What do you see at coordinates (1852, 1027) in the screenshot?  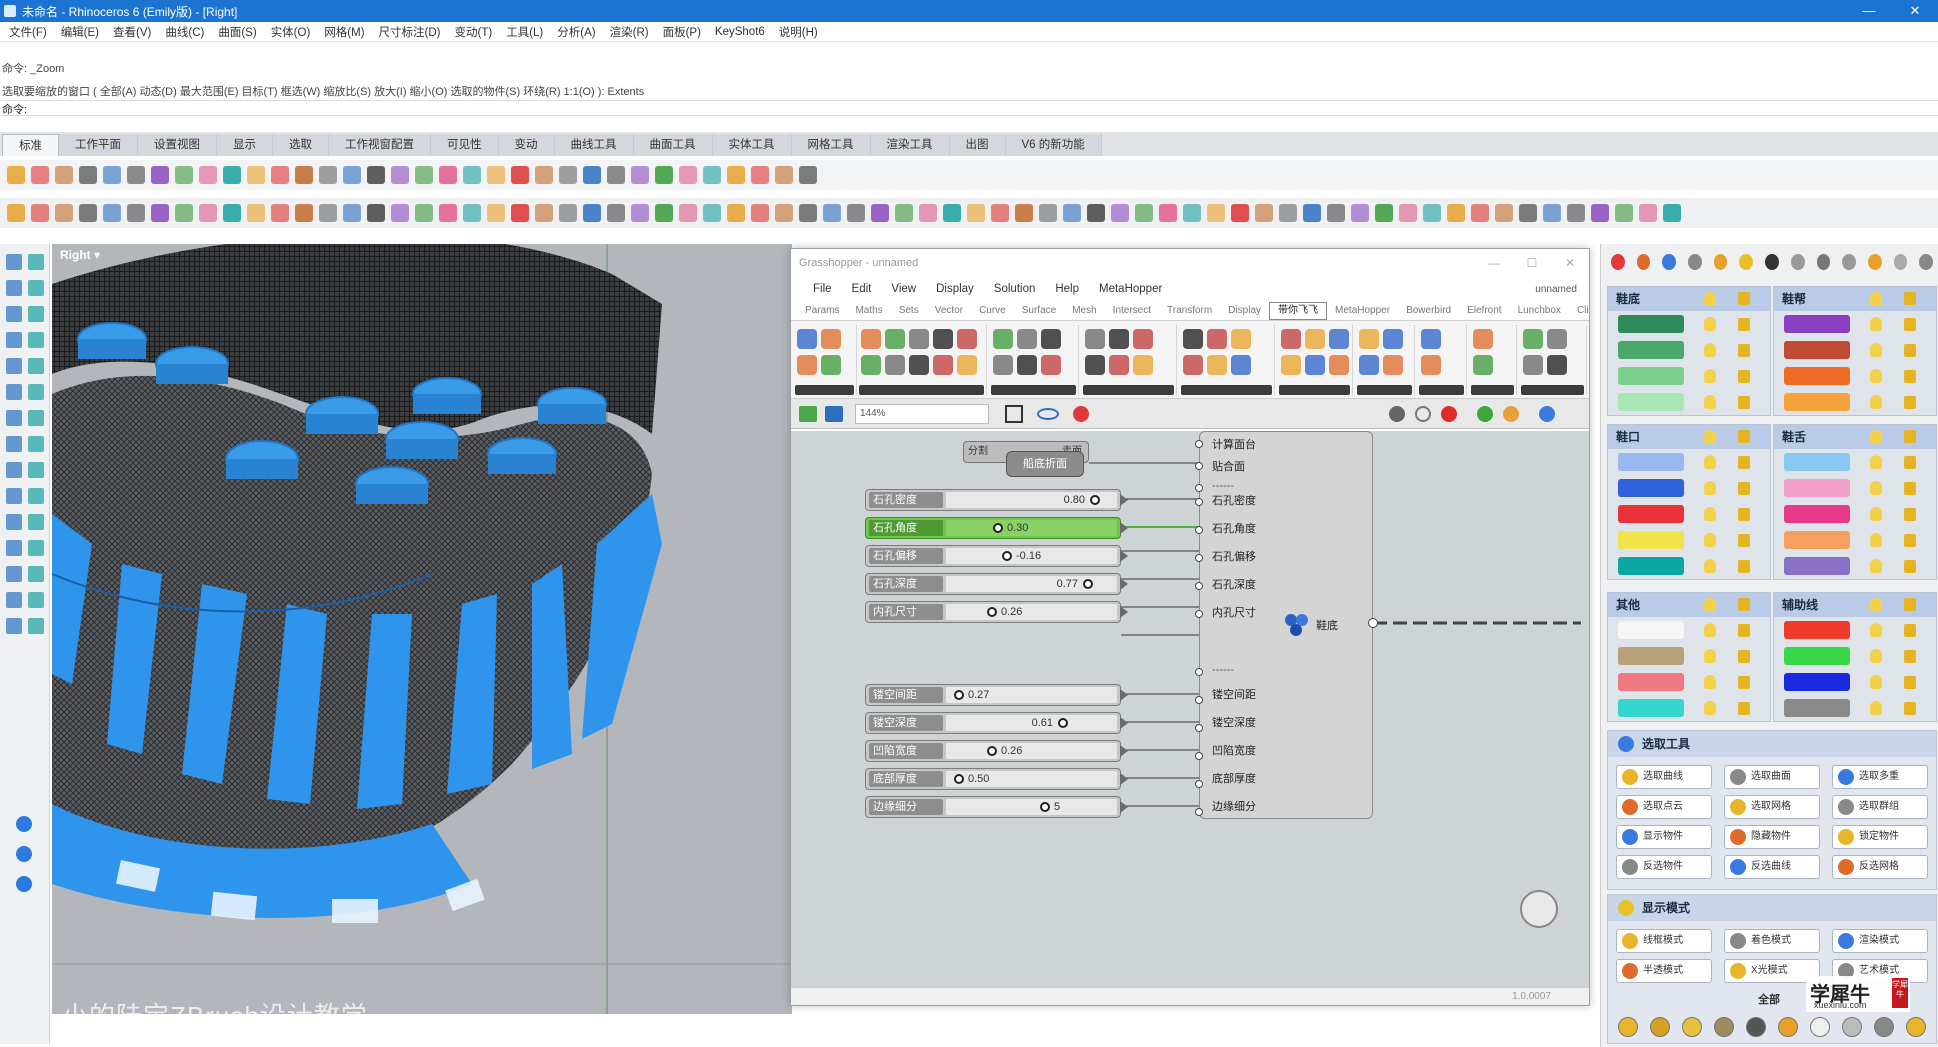 I see `display-mode-sphere-icon` at bounding box center [1852, 1027].